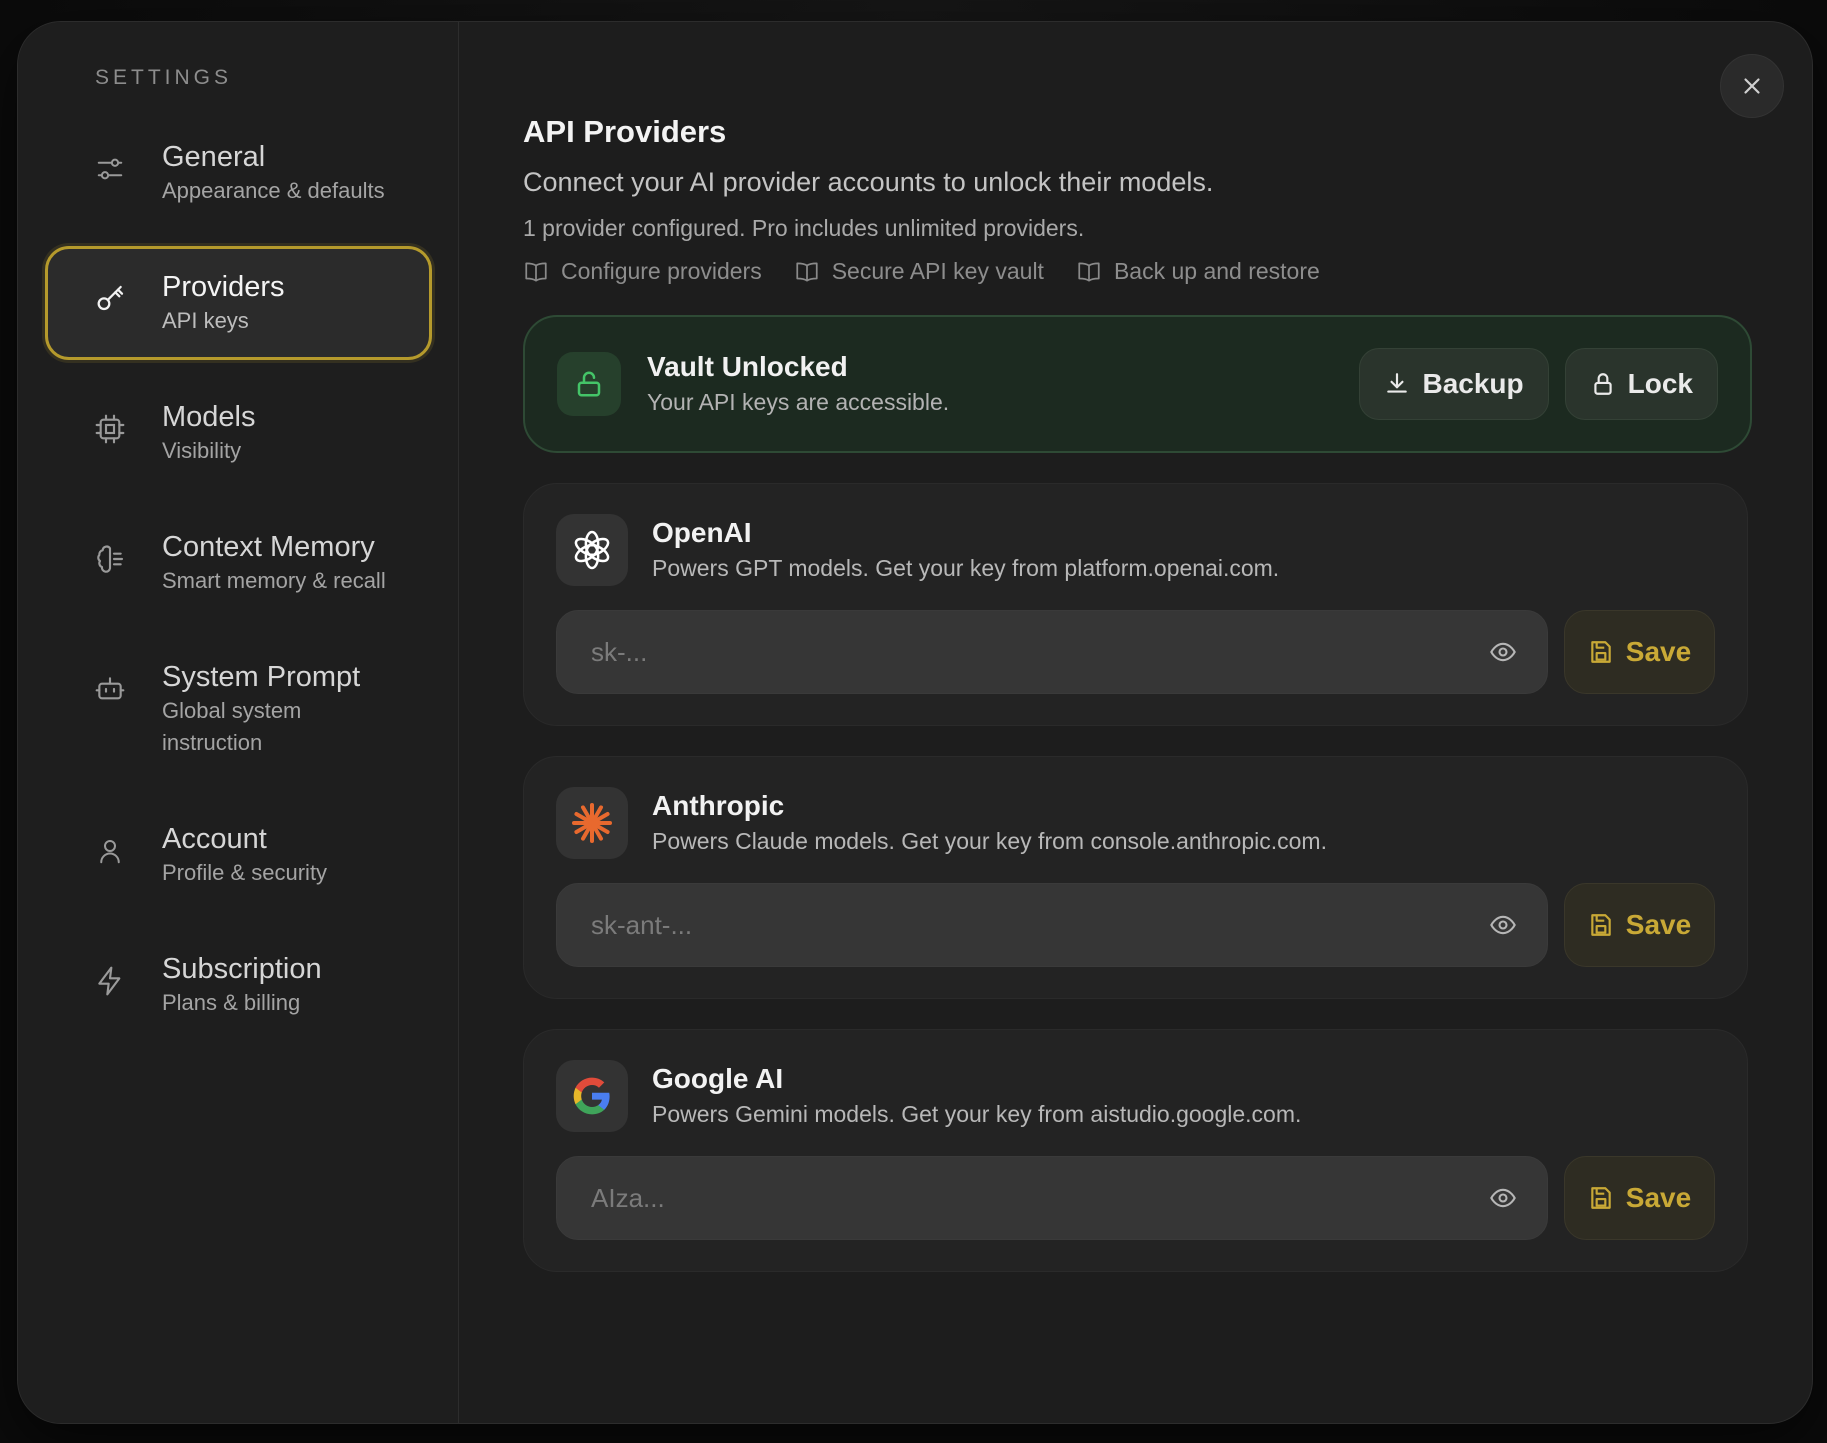  I want to click on sidebar-item-title: Models, so click(209, 417).